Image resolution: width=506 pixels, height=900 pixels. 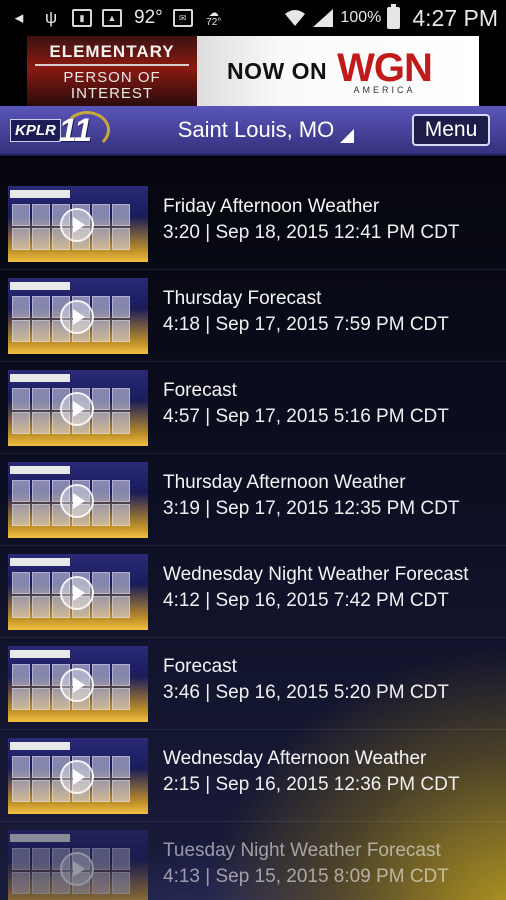 I want to click on battery-icon, so click(x=394, y=16).